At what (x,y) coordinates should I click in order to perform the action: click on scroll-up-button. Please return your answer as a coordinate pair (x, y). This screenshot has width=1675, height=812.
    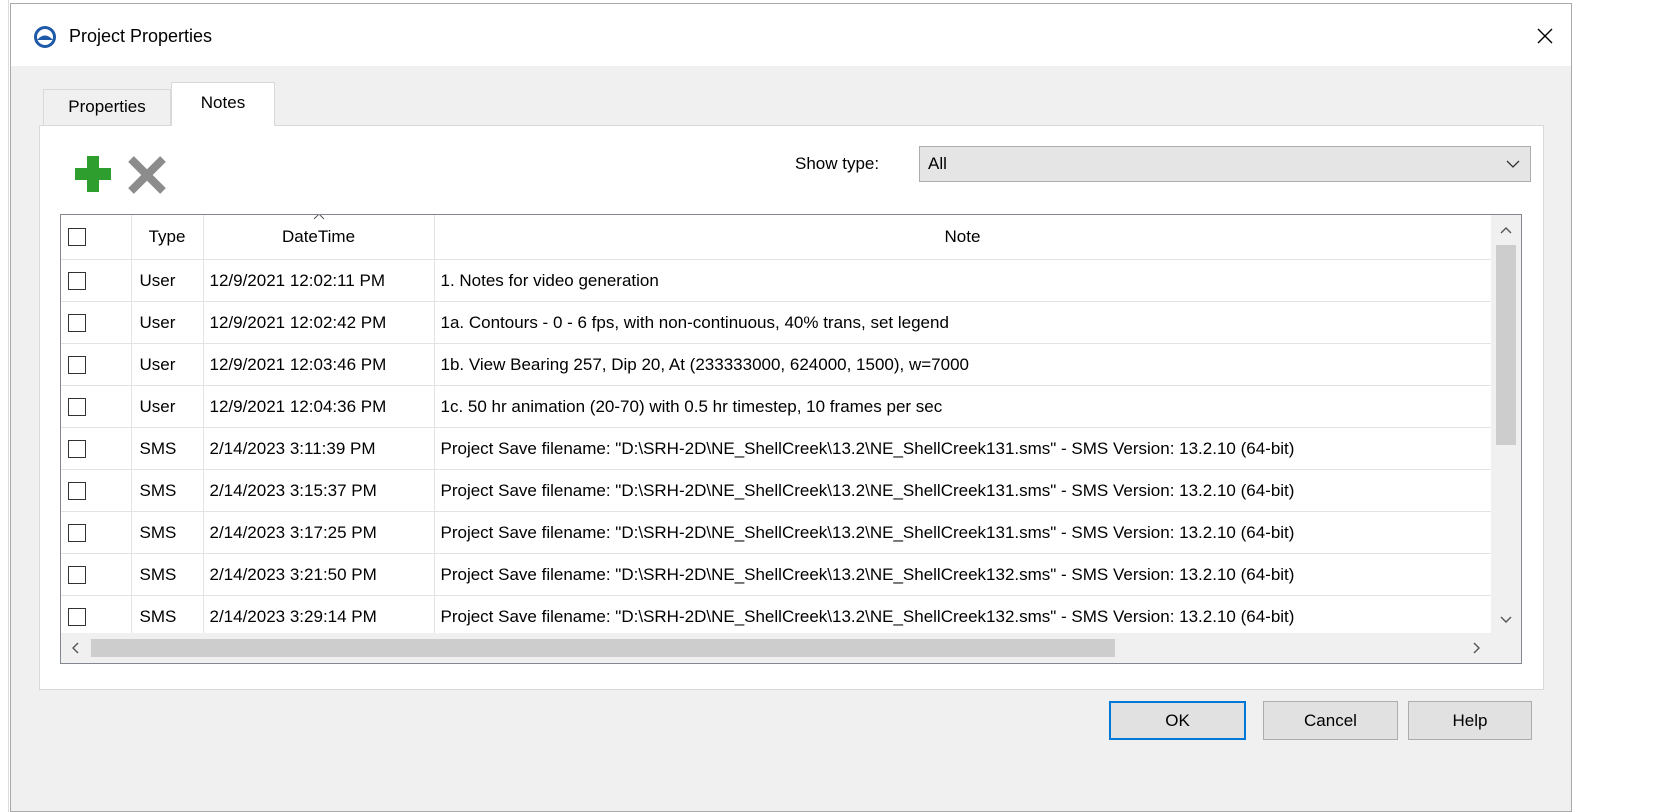
    Looking at the image, I should click on (1506, 230).